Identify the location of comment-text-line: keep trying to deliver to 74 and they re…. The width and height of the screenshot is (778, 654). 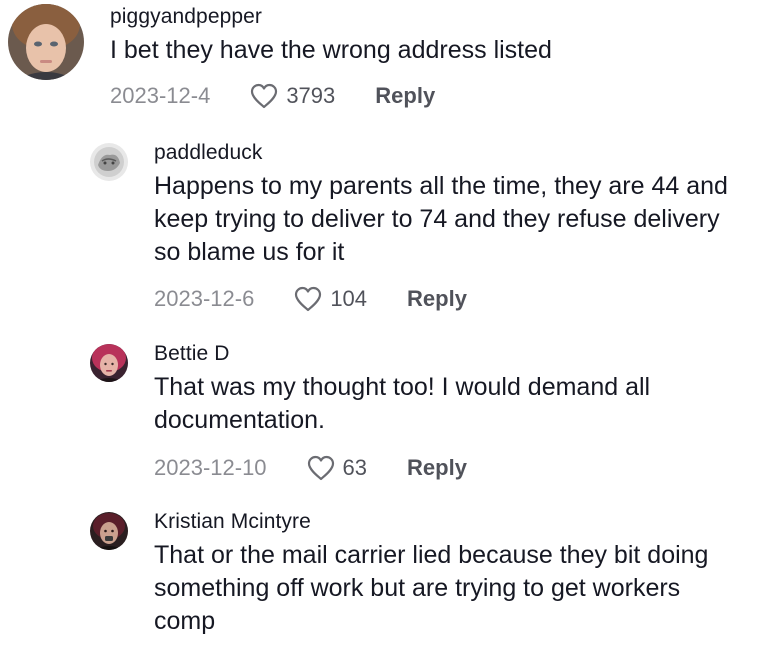
(437, 219).